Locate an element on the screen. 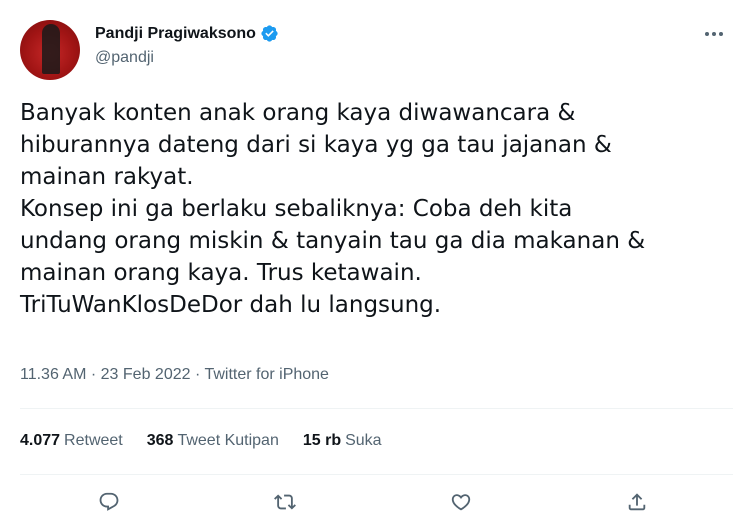 The width and height of the screenshot is (749, 529). retweets-label: Retweet is located at coordinates (93, 440).